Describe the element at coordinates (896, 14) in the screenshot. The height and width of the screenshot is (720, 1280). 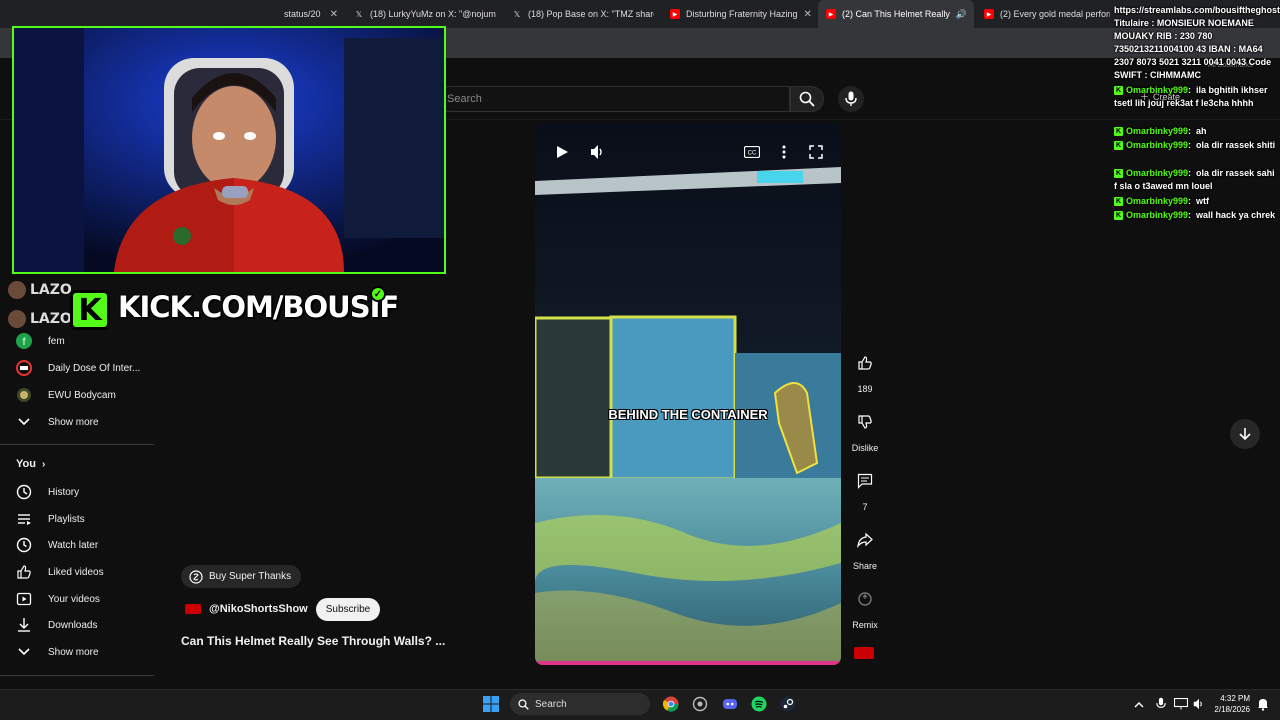
I see `tab-helmet-video: ▶ (2) Can This Helmet Really 🔊 ✕` at that location.